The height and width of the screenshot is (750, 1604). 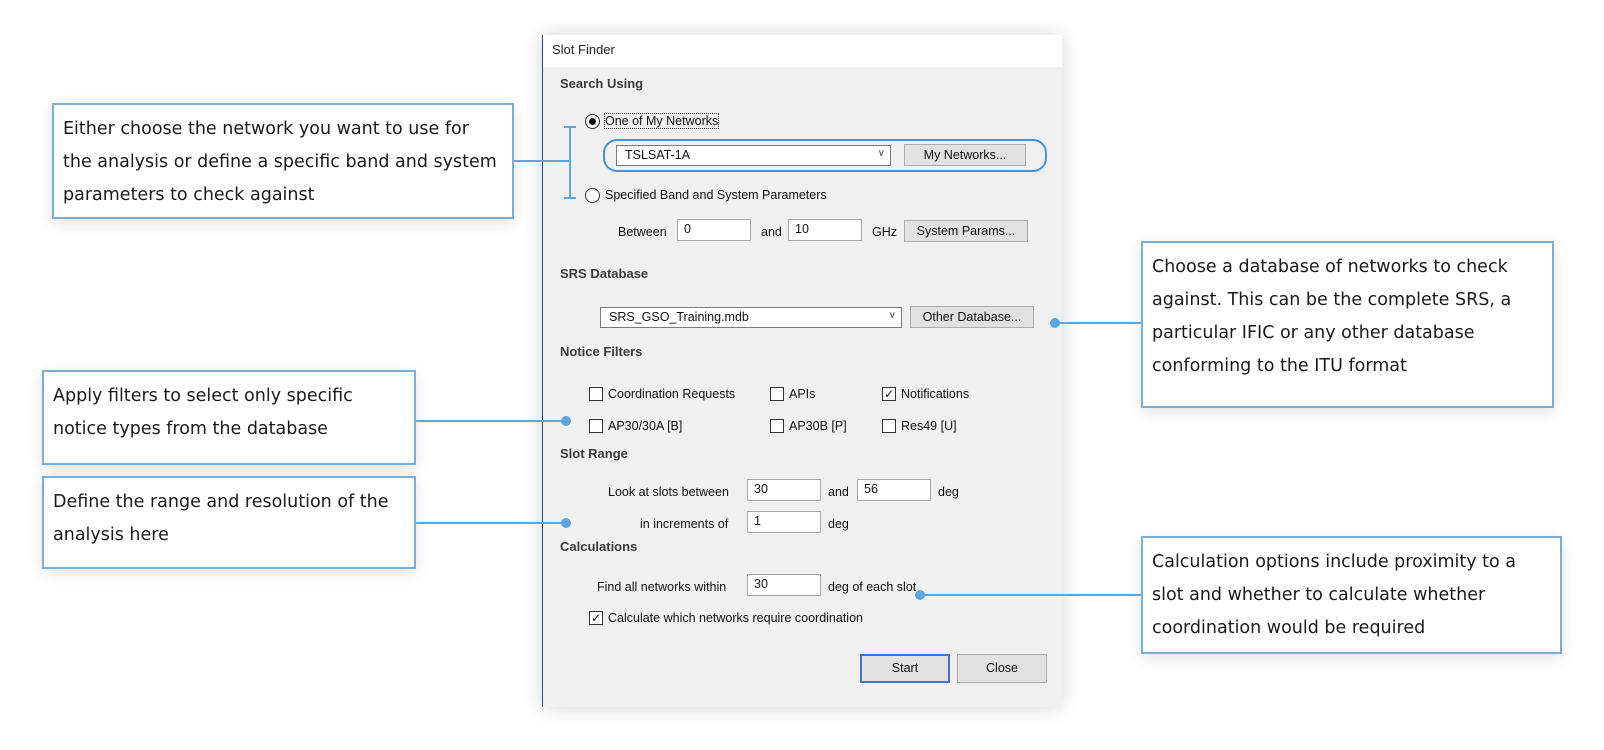 I want to click on within-deg-input: 30, so click(x=784, y=585).